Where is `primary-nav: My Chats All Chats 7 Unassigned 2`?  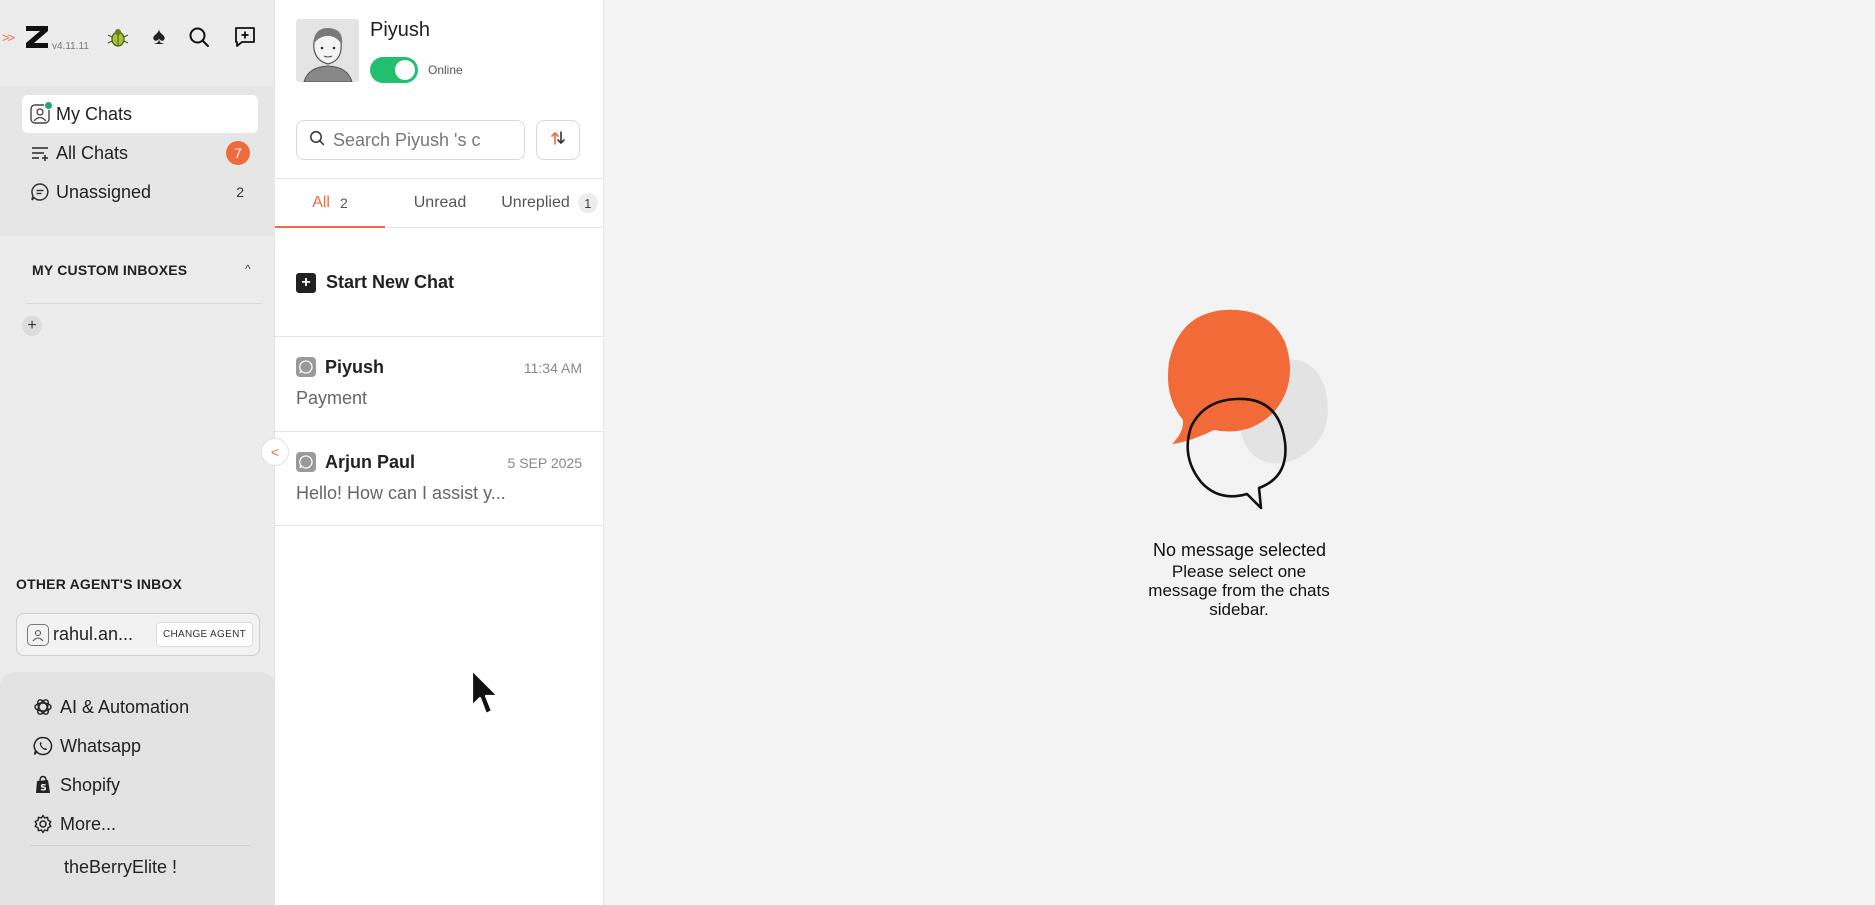
primary-nav: My Chats All Chats 7 Unassigned 2 is located at coordinates (137, 161).